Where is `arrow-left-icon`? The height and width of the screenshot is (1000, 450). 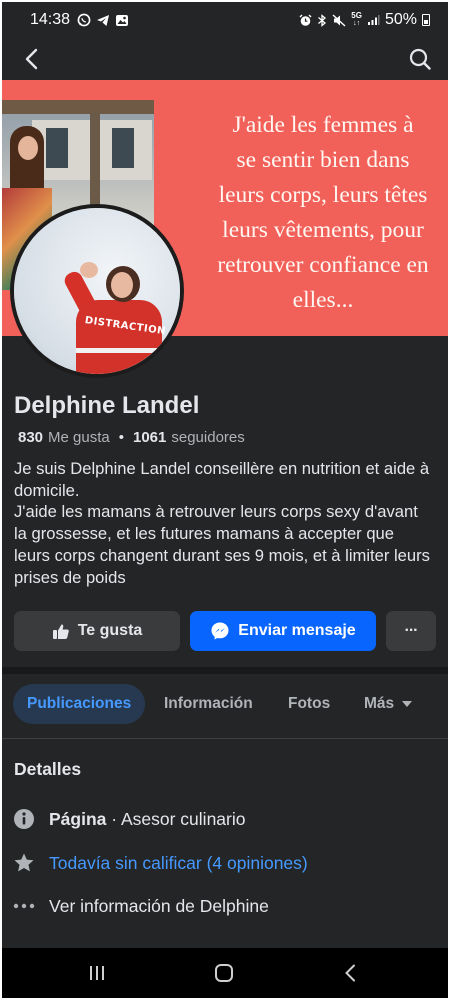 arrow-left-icon is located at coordinates (31, 59).